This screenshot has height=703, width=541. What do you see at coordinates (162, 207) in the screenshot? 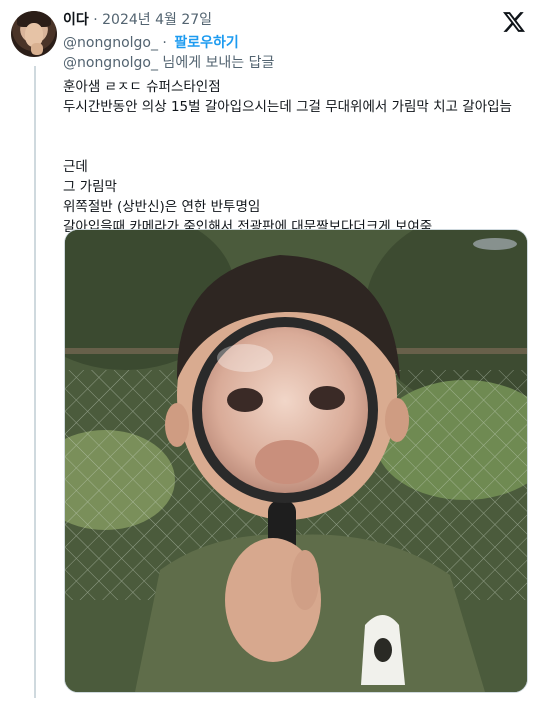
I see `tweet-line: 위쪽절반 (상반신)은 연한 반투명임` at bounding box center [162, 207].